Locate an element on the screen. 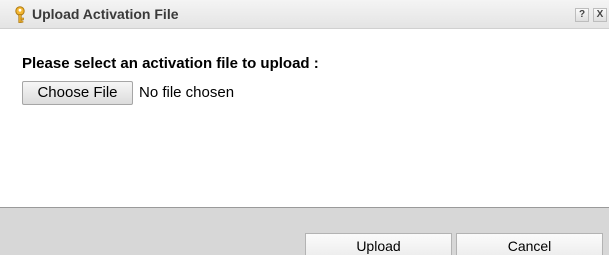 This screenshot has height=255, width=609. upload-button: Upload is located at coordinates (378, 244).